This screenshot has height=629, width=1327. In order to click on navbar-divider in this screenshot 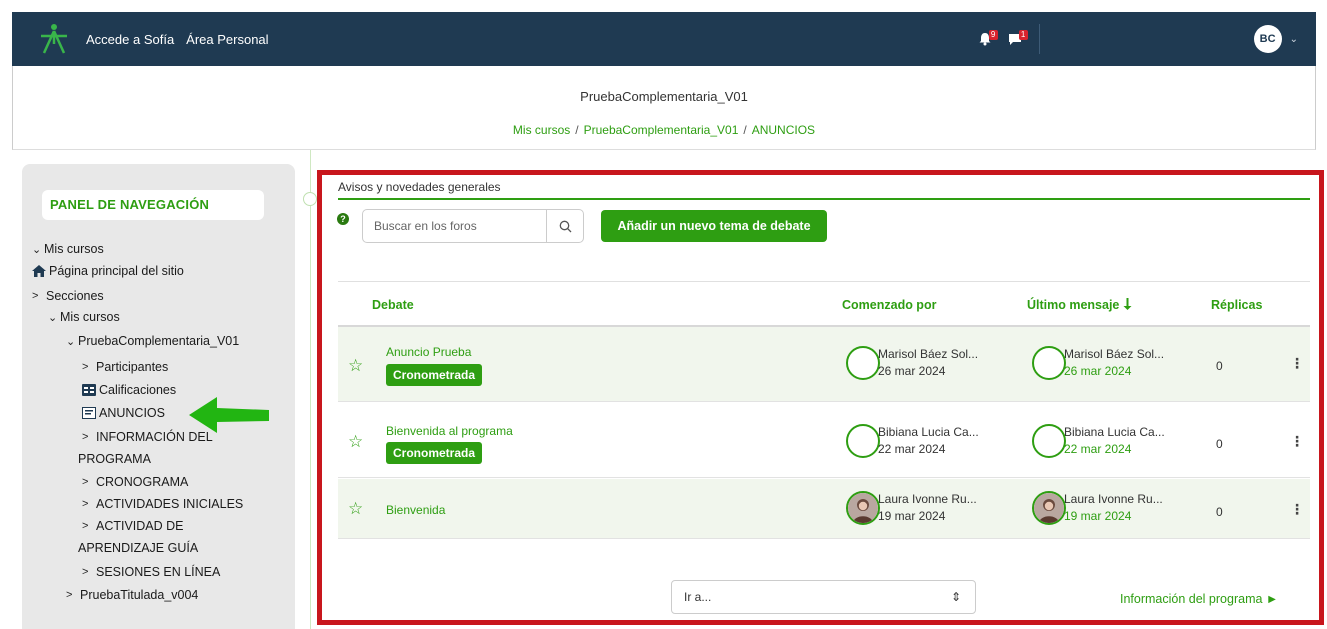, I will do `click(1039, 39)`.